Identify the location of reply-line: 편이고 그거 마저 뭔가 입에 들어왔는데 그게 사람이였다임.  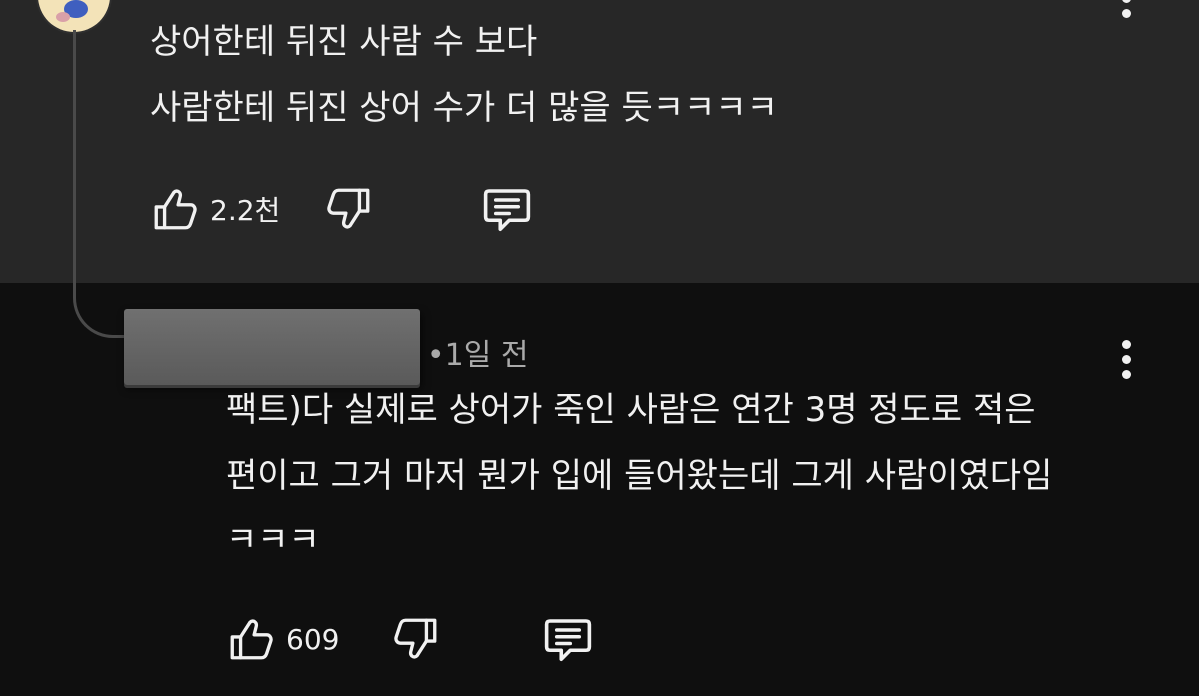
(639, 476).